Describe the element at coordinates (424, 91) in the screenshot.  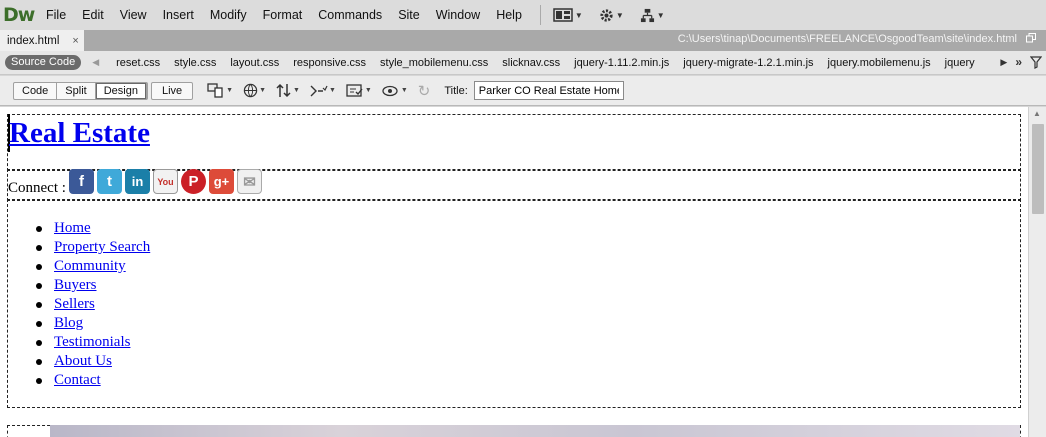
I see `refresh-icon: ↻` at that location.